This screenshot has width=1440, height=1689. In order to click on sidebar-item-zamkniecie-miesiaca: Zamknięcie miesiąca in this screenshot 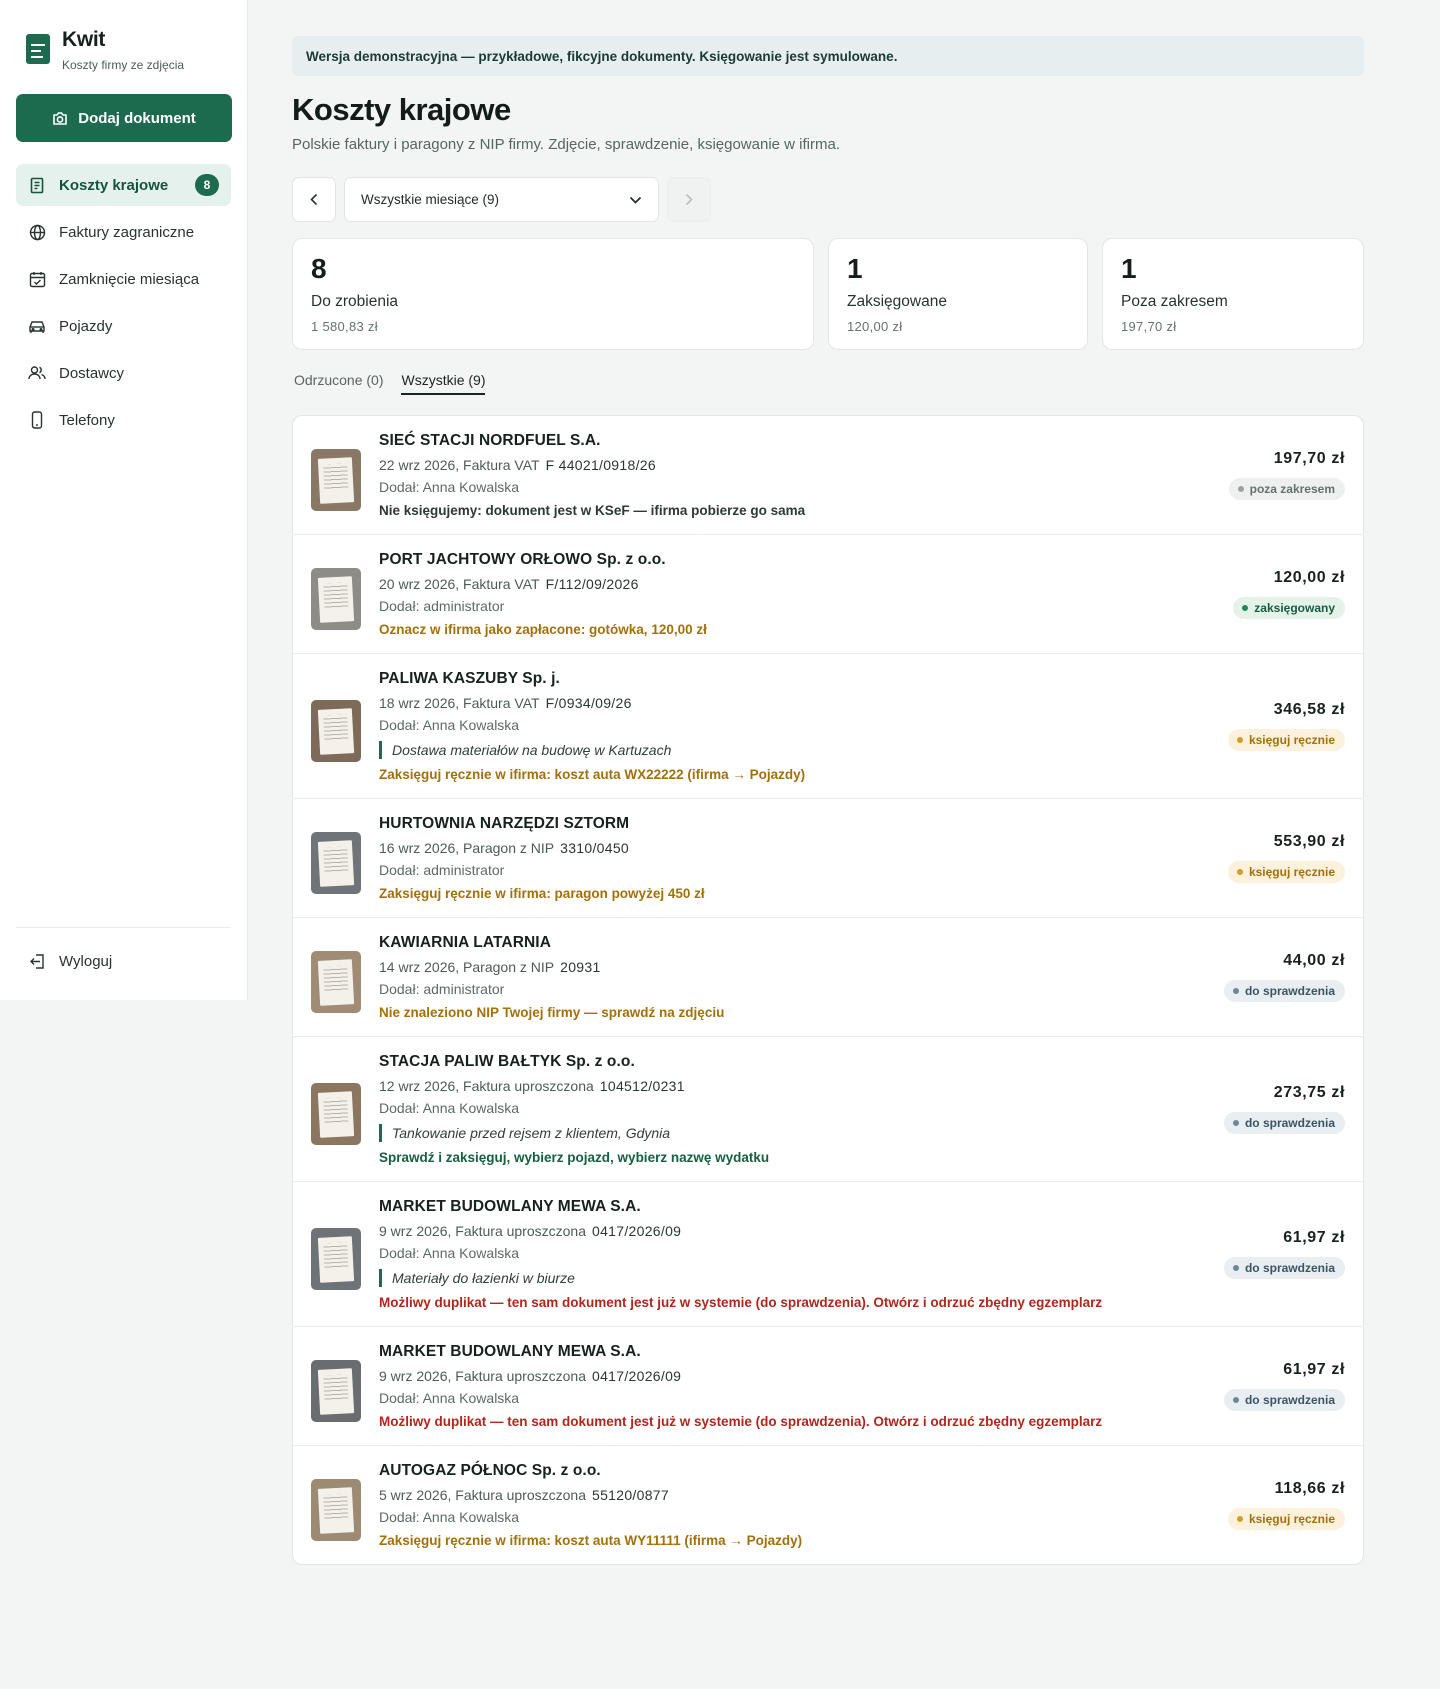, I will do `click(123, 279)`.